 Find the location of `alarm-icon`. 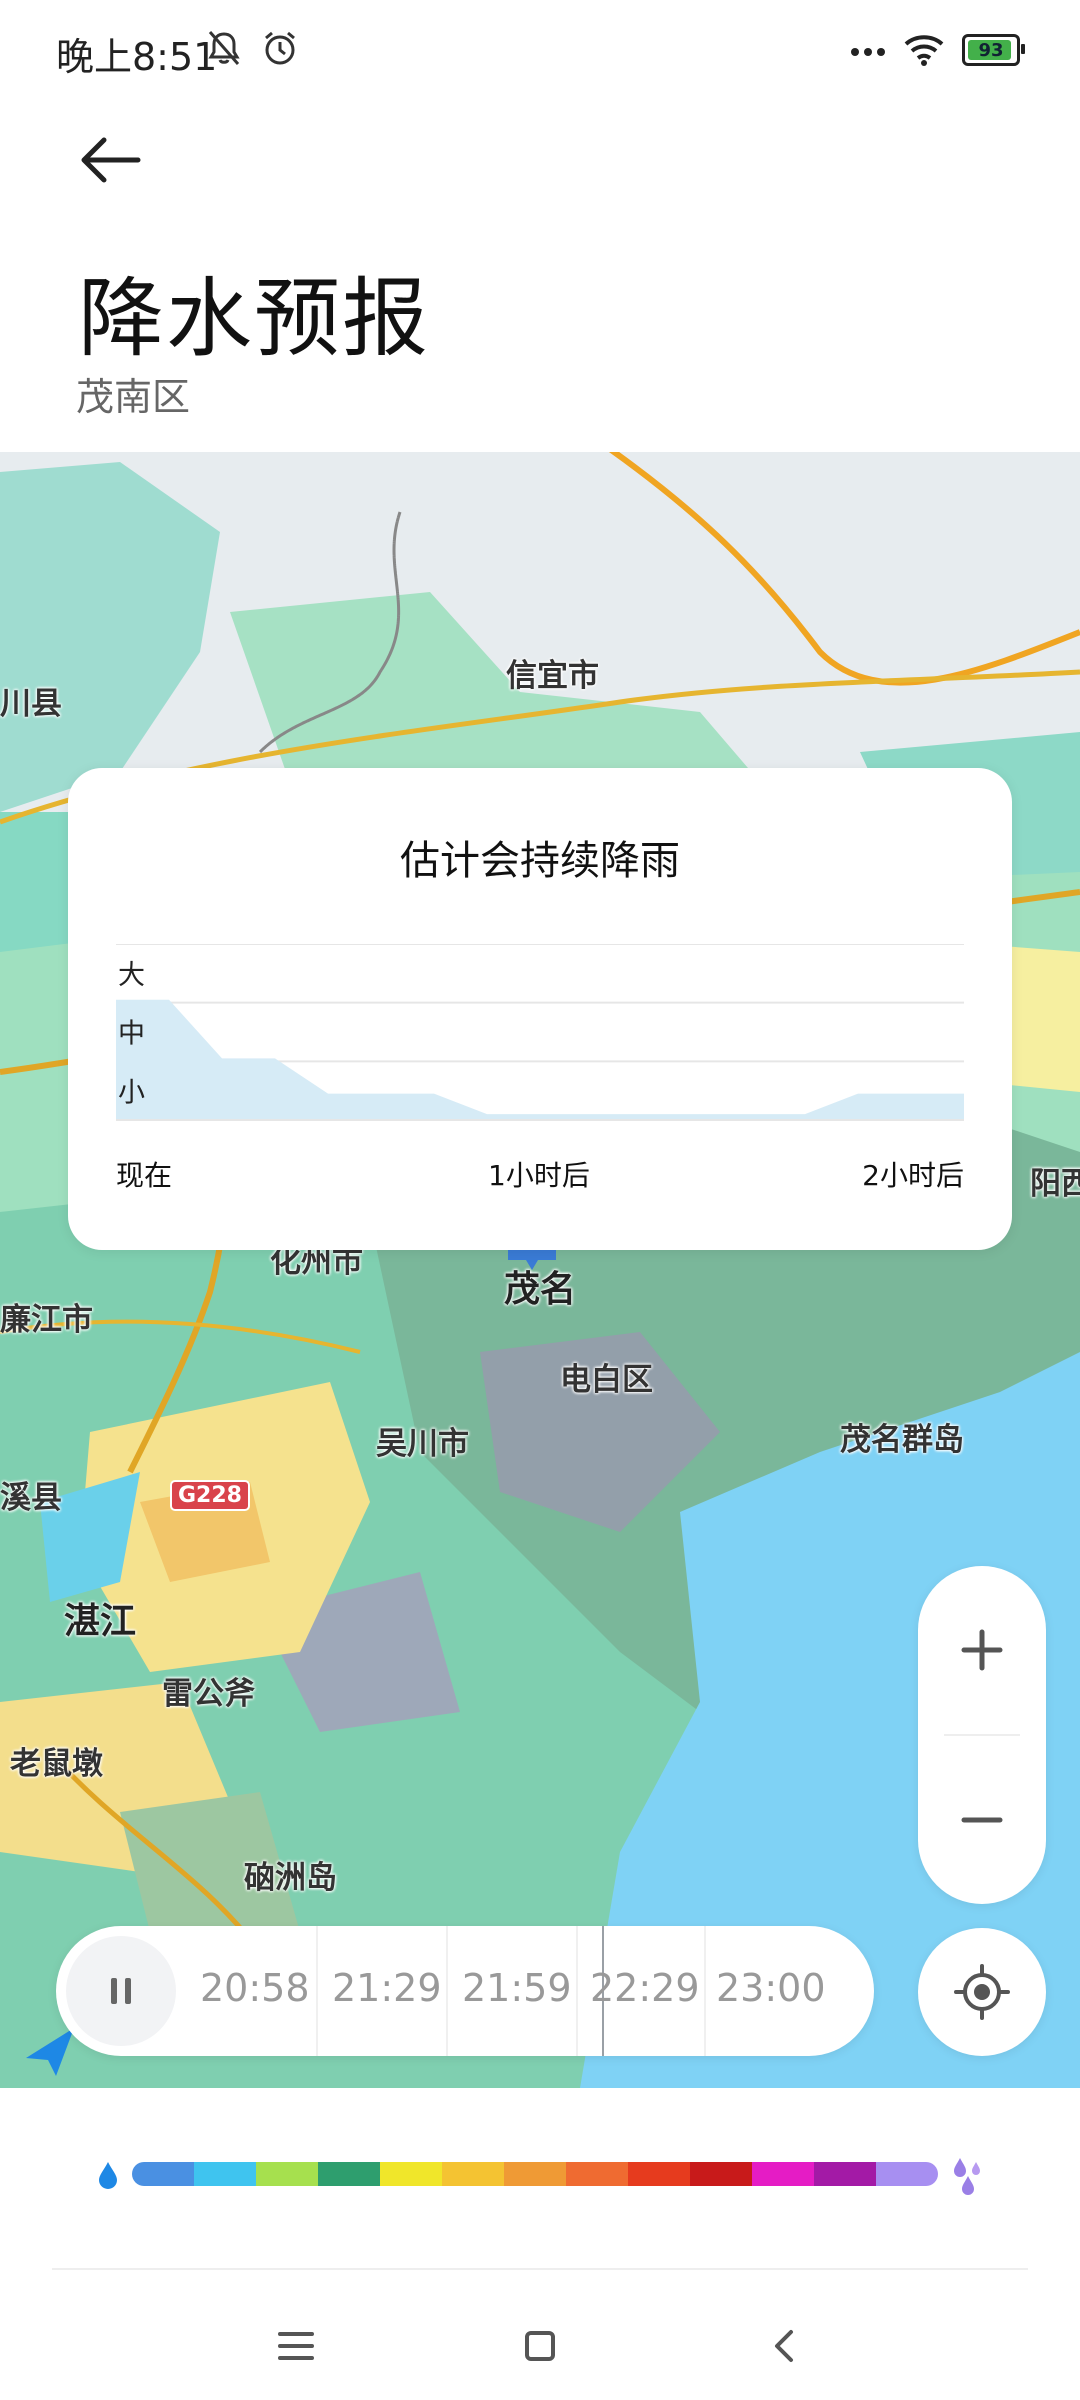

alarm-icon is located at coordinates (280, 48).